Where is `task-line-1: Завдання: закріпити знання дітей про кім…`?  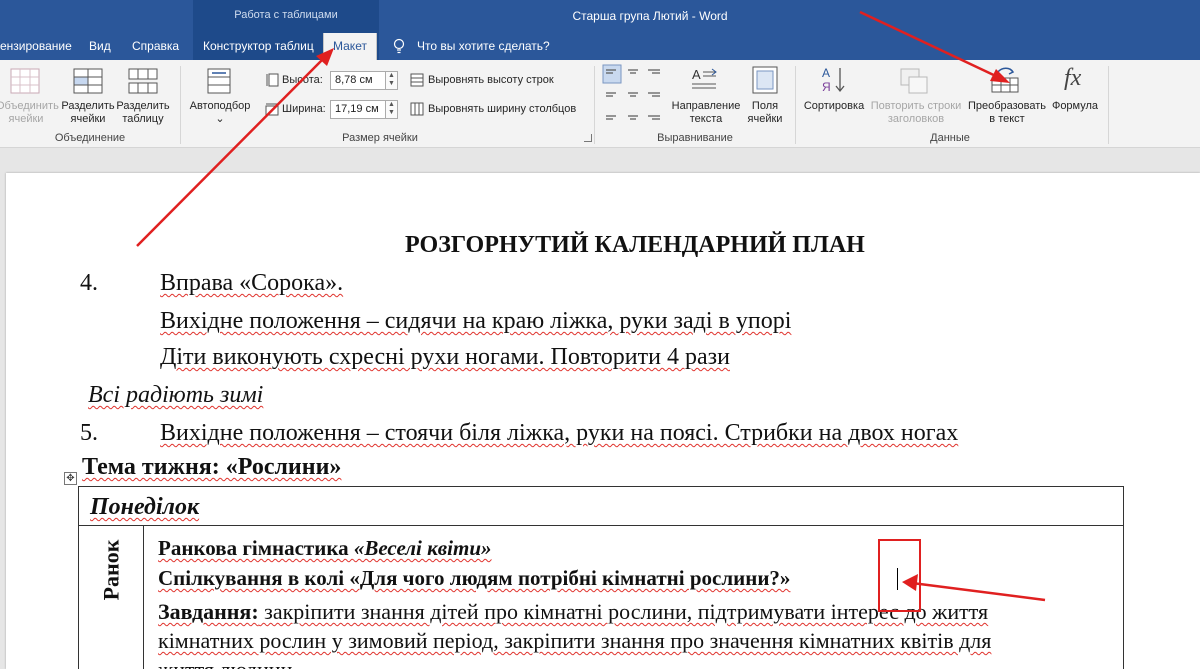 task-line-1: Завдання: закріпити знання дітей про кім… is located at coordinates (573, 612).